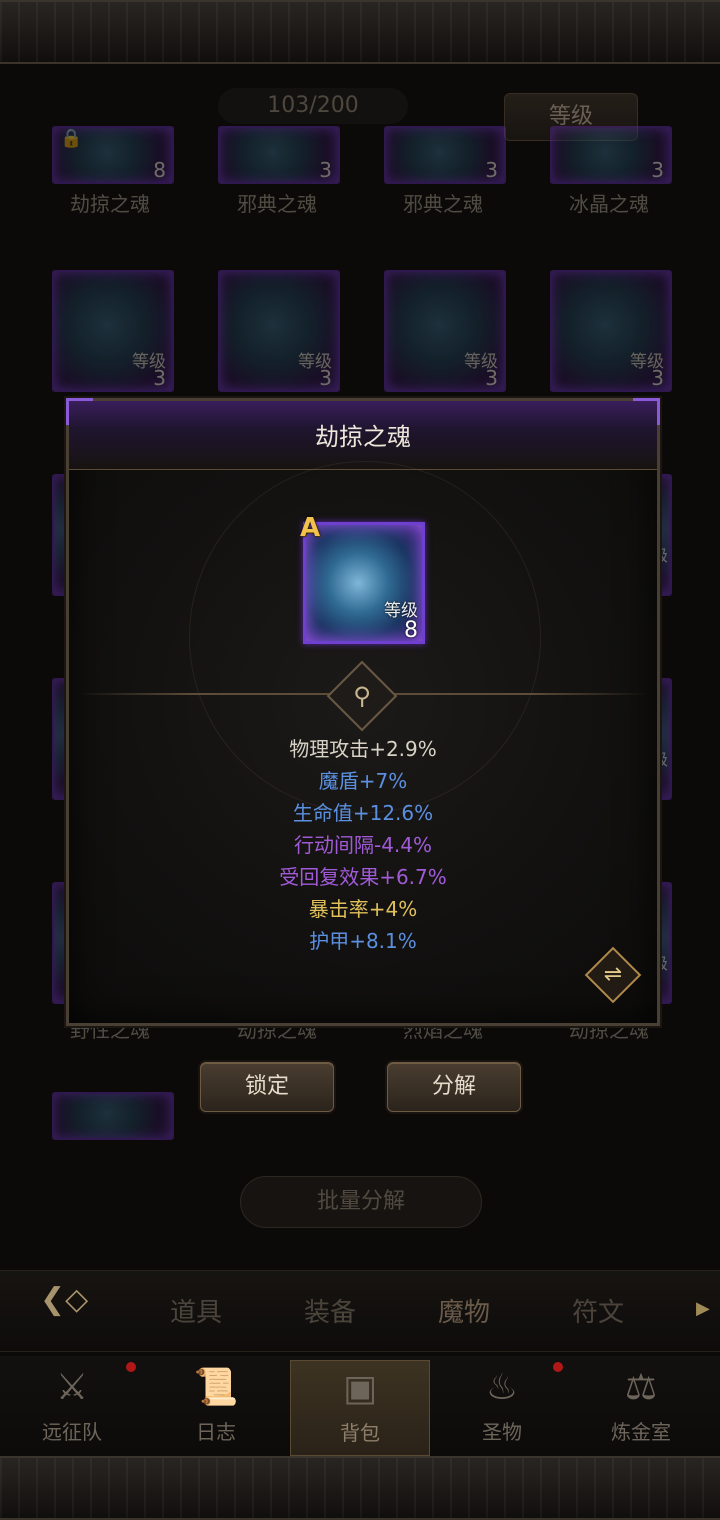 Image resolution: width=720 pixels, height=1520 pixels. I want to click on slot-name: 冰晶之魂, so click(609, 204).